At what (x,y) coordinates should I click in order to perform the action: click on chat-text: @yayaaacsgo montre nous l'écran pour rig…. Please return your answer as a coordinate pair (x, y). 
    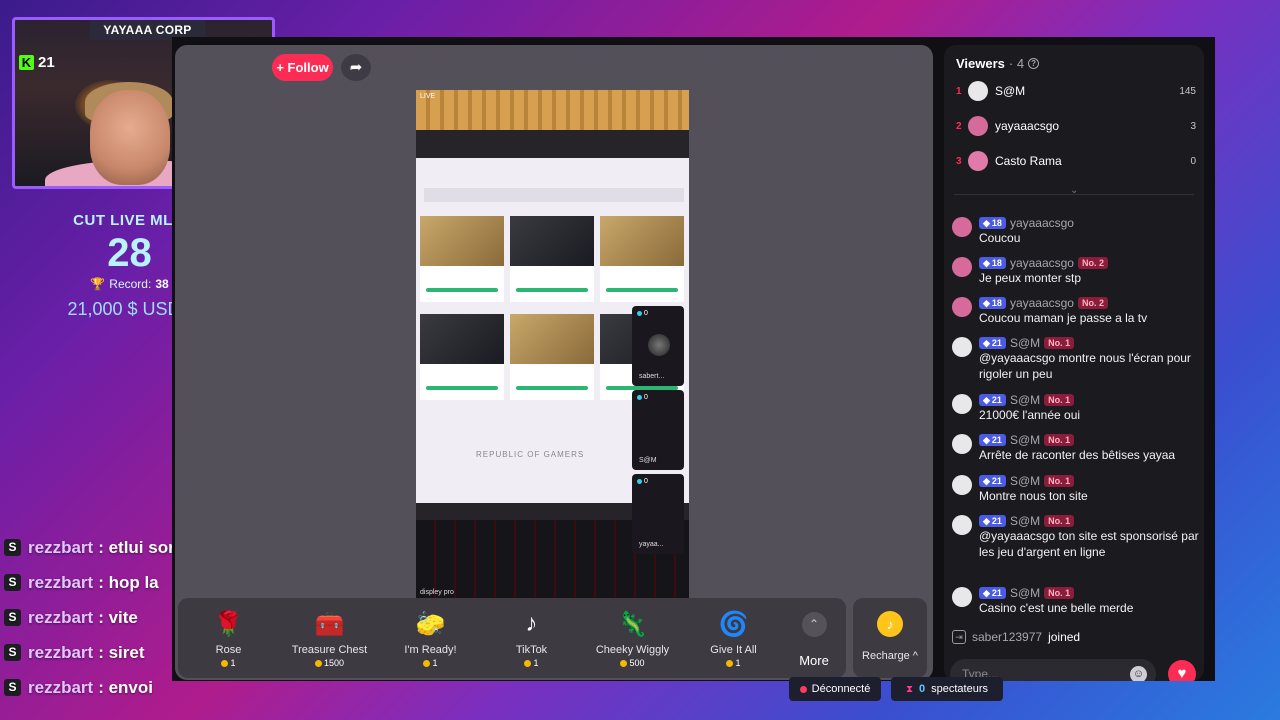
    Looking at the image, I should click on (1085, 366).